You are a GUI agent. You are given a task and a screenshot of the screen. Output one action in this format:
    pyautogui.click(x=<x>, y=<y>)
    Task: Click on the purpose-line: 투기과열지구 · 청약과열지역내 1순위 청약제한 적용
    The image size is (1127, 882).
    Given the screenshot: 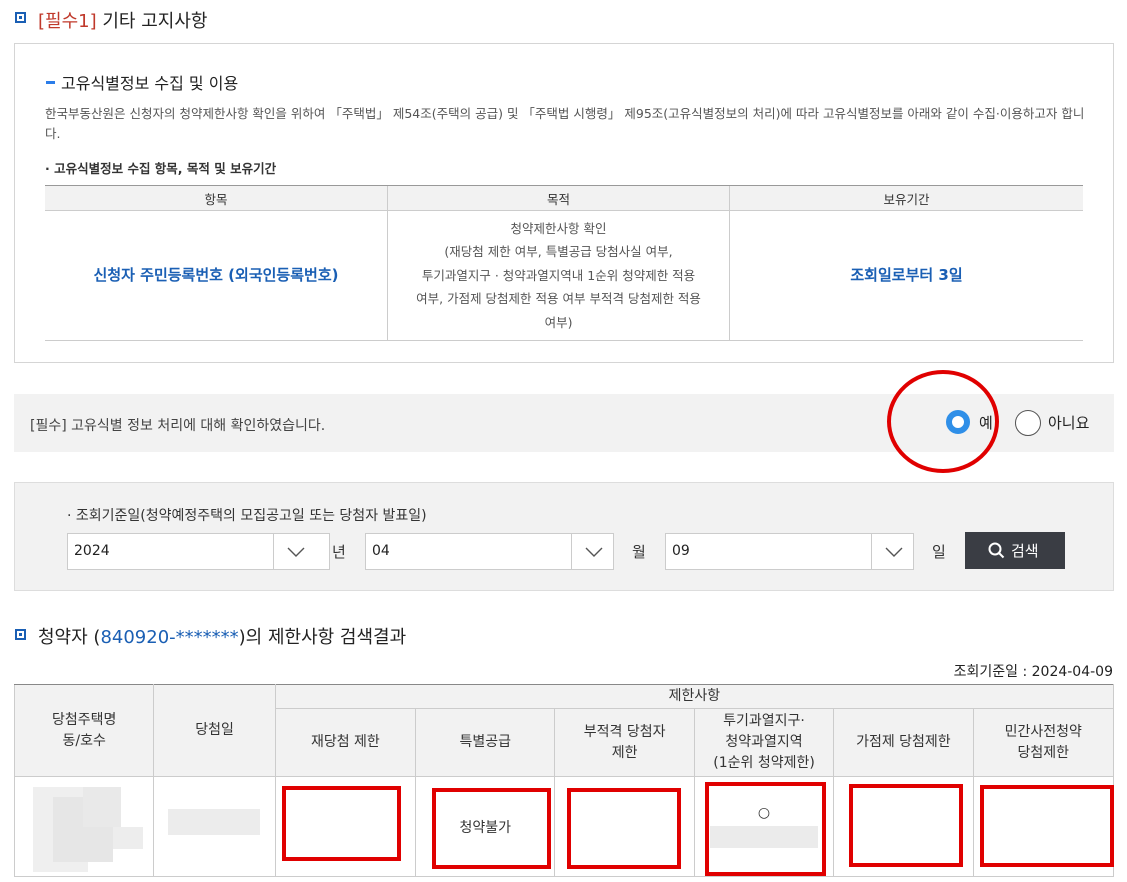 What is the action you would take?
    pyautogui.click(x=558, y=275)
    